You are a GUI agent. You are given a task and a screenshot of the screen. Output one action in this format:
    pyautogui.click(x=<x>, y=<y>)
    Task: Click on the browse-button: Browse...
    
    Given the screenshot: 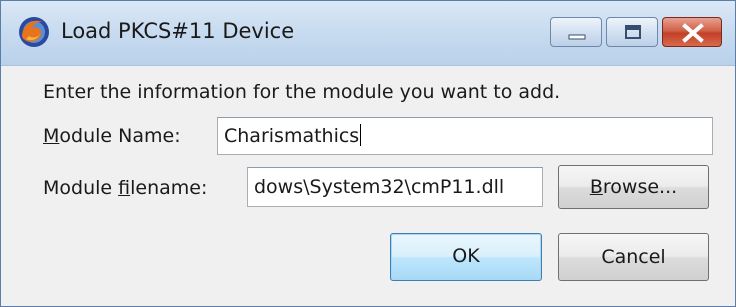 What is the action you would take?
    pyautogui.click(x=633, y=187)
    